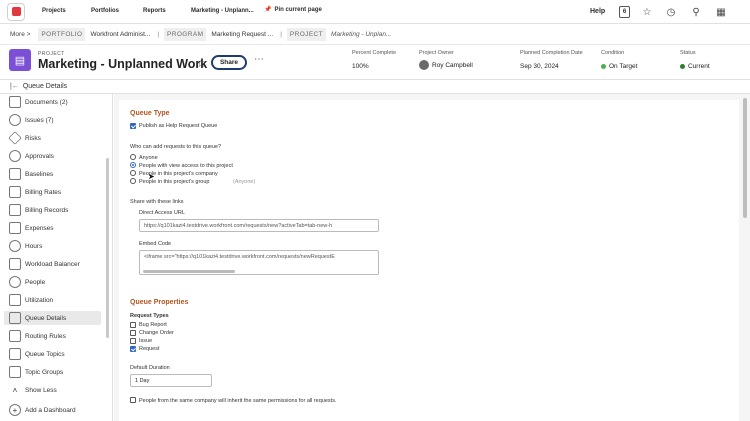 Image resolution: width=750 pixels, height=421 pixels. I want to click on same-company-checkbox, so click(133, 400).